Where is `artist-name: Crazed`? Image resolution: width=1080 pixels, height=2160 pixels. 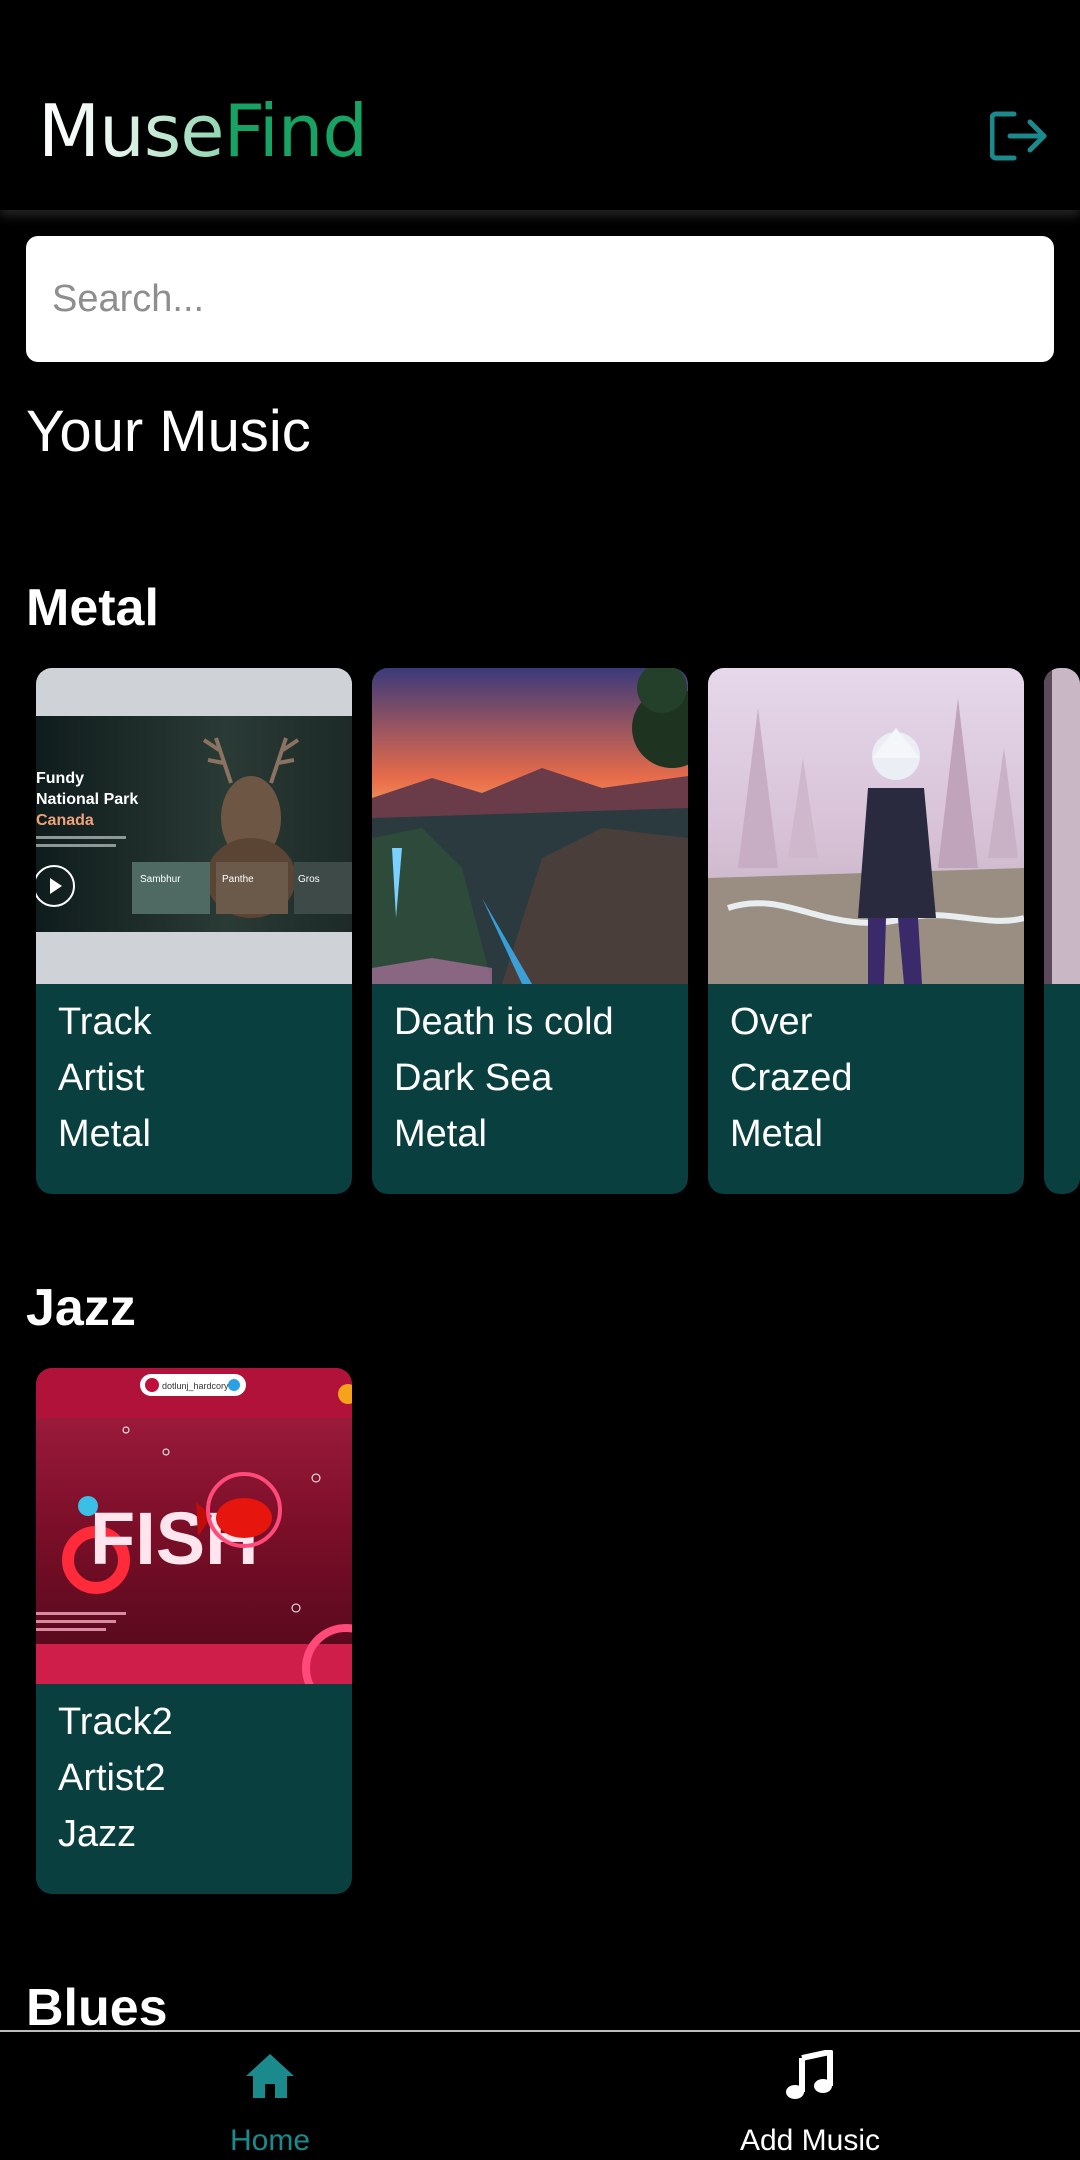 artist-name: Crazed is located at coordinates (791, 1078).